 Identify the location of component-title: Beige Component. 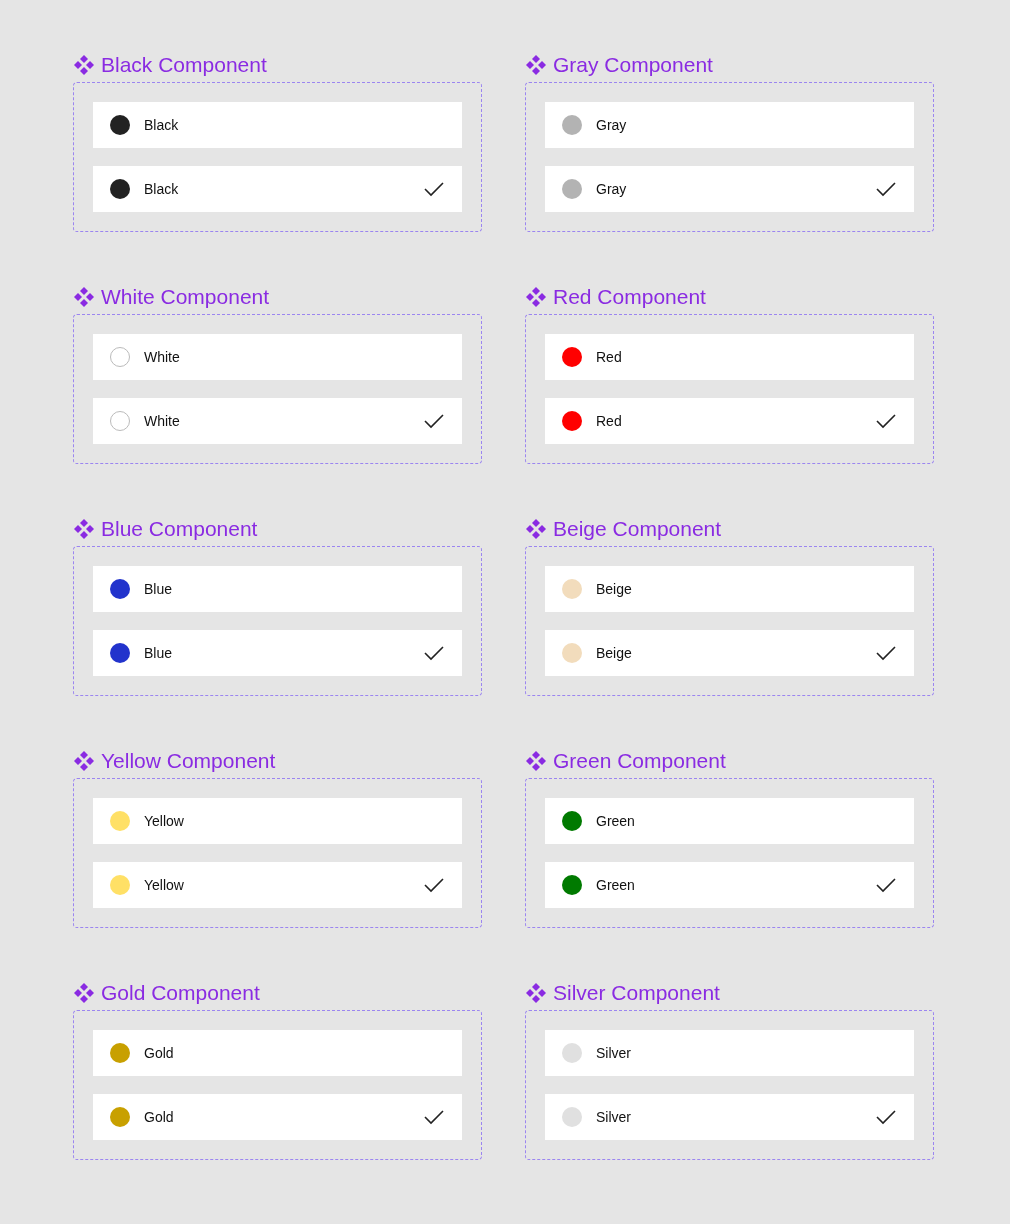
(637, 529).